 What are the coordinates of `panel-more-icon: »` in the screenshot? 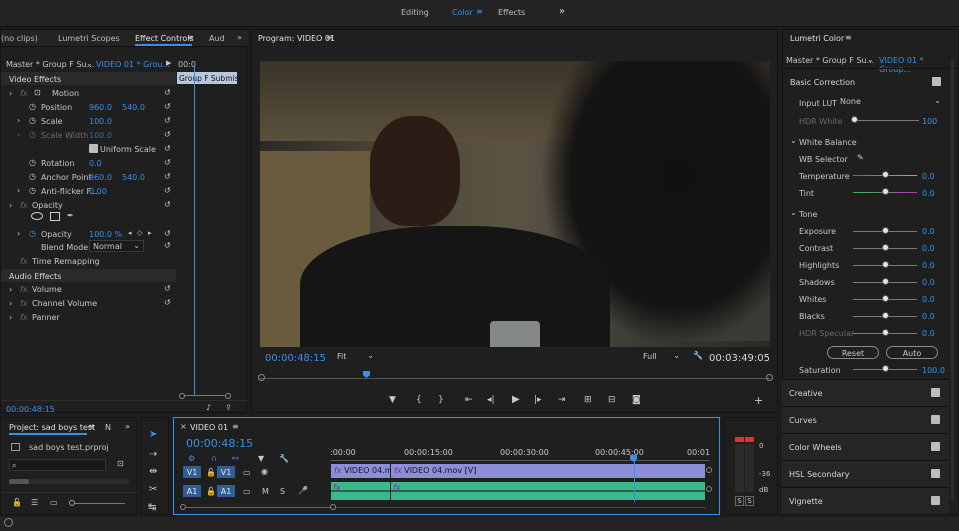 It's located at (239, 37).